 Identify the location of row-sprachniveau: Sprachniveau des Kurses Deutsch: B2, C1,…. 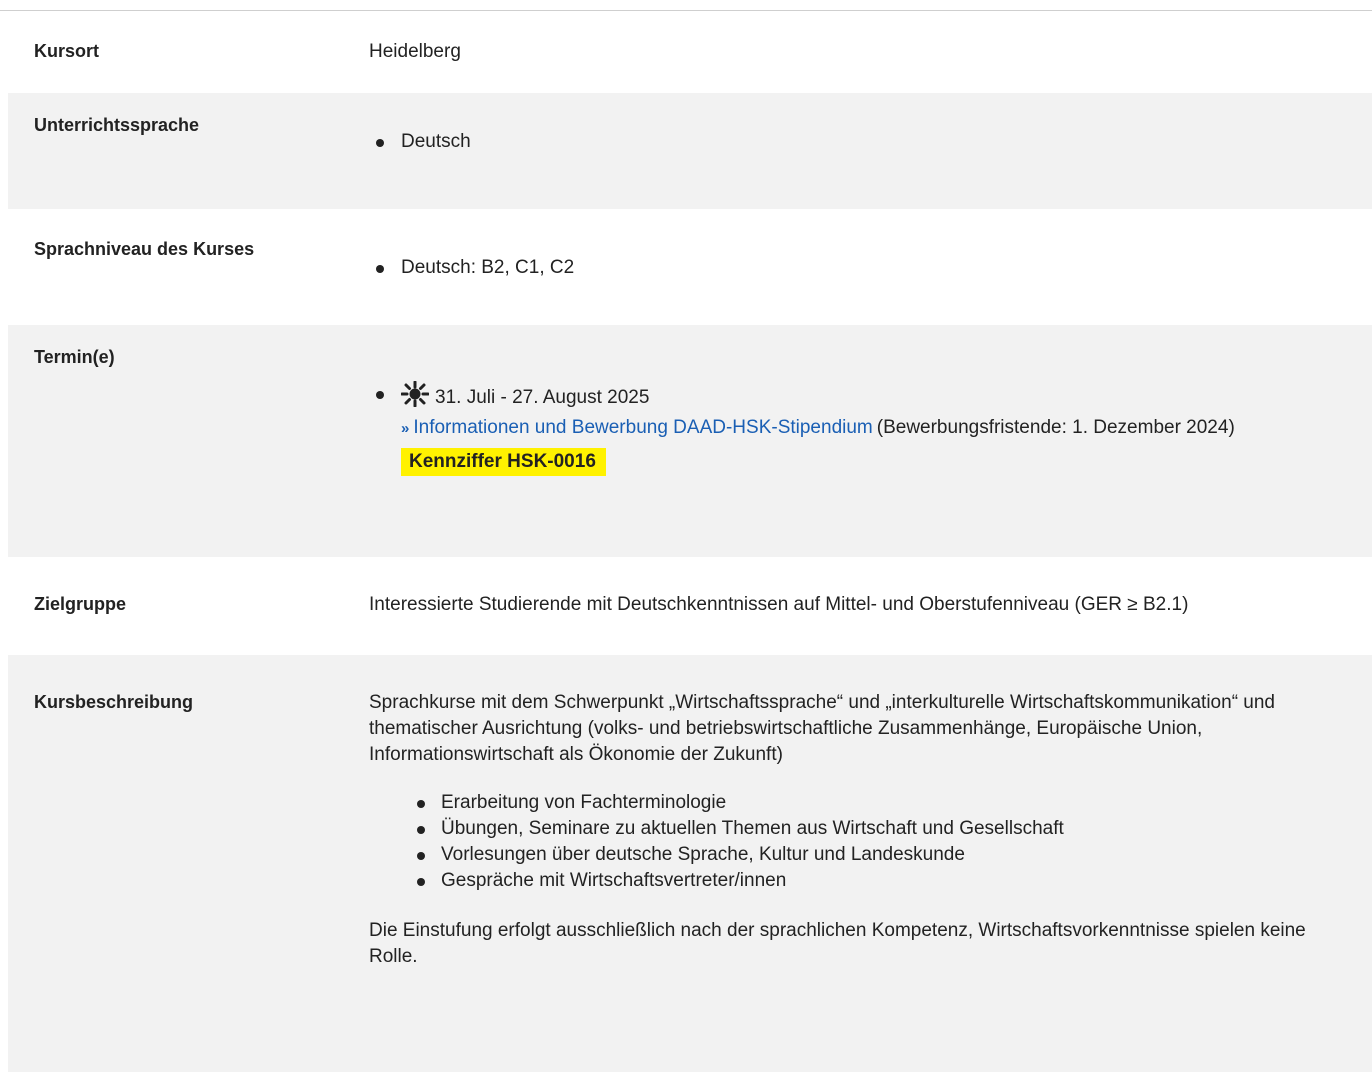
(690, 267).